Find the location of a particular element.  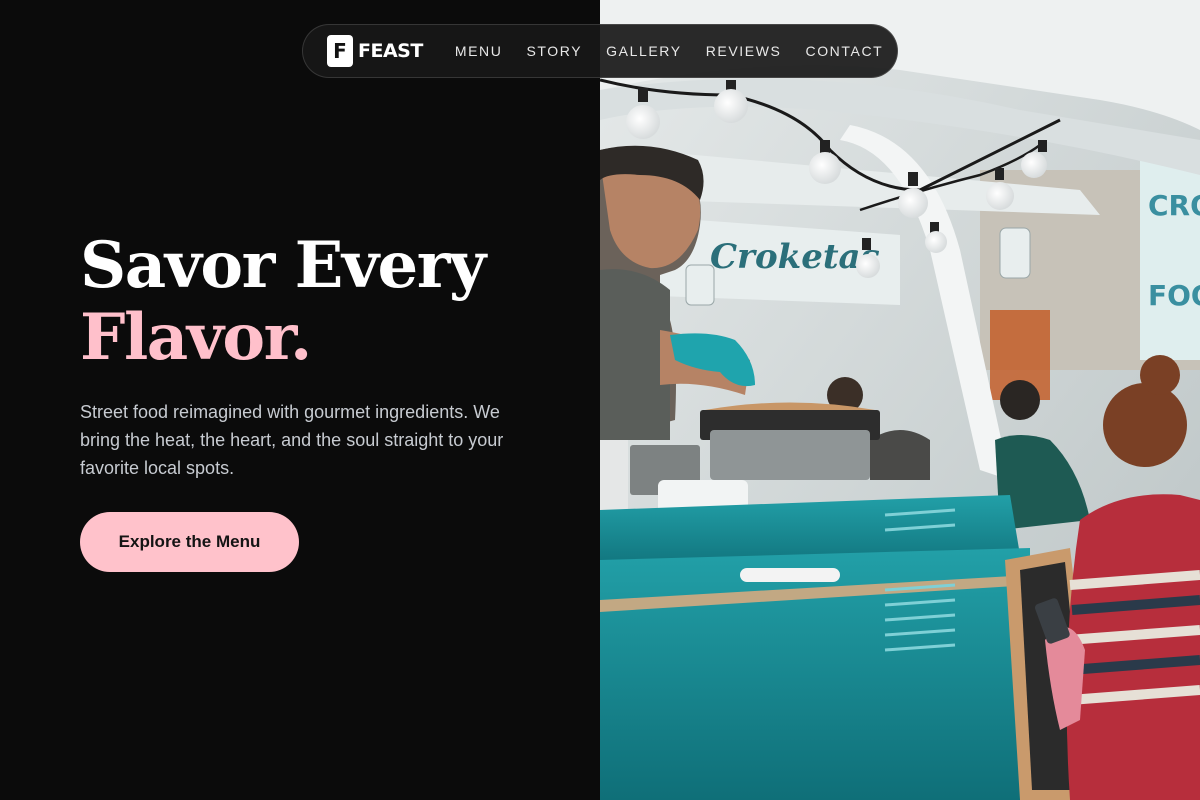

nav-links: MENU STORY GALLERY REVIEWS CONTACT is located at coordinates (669, 51).